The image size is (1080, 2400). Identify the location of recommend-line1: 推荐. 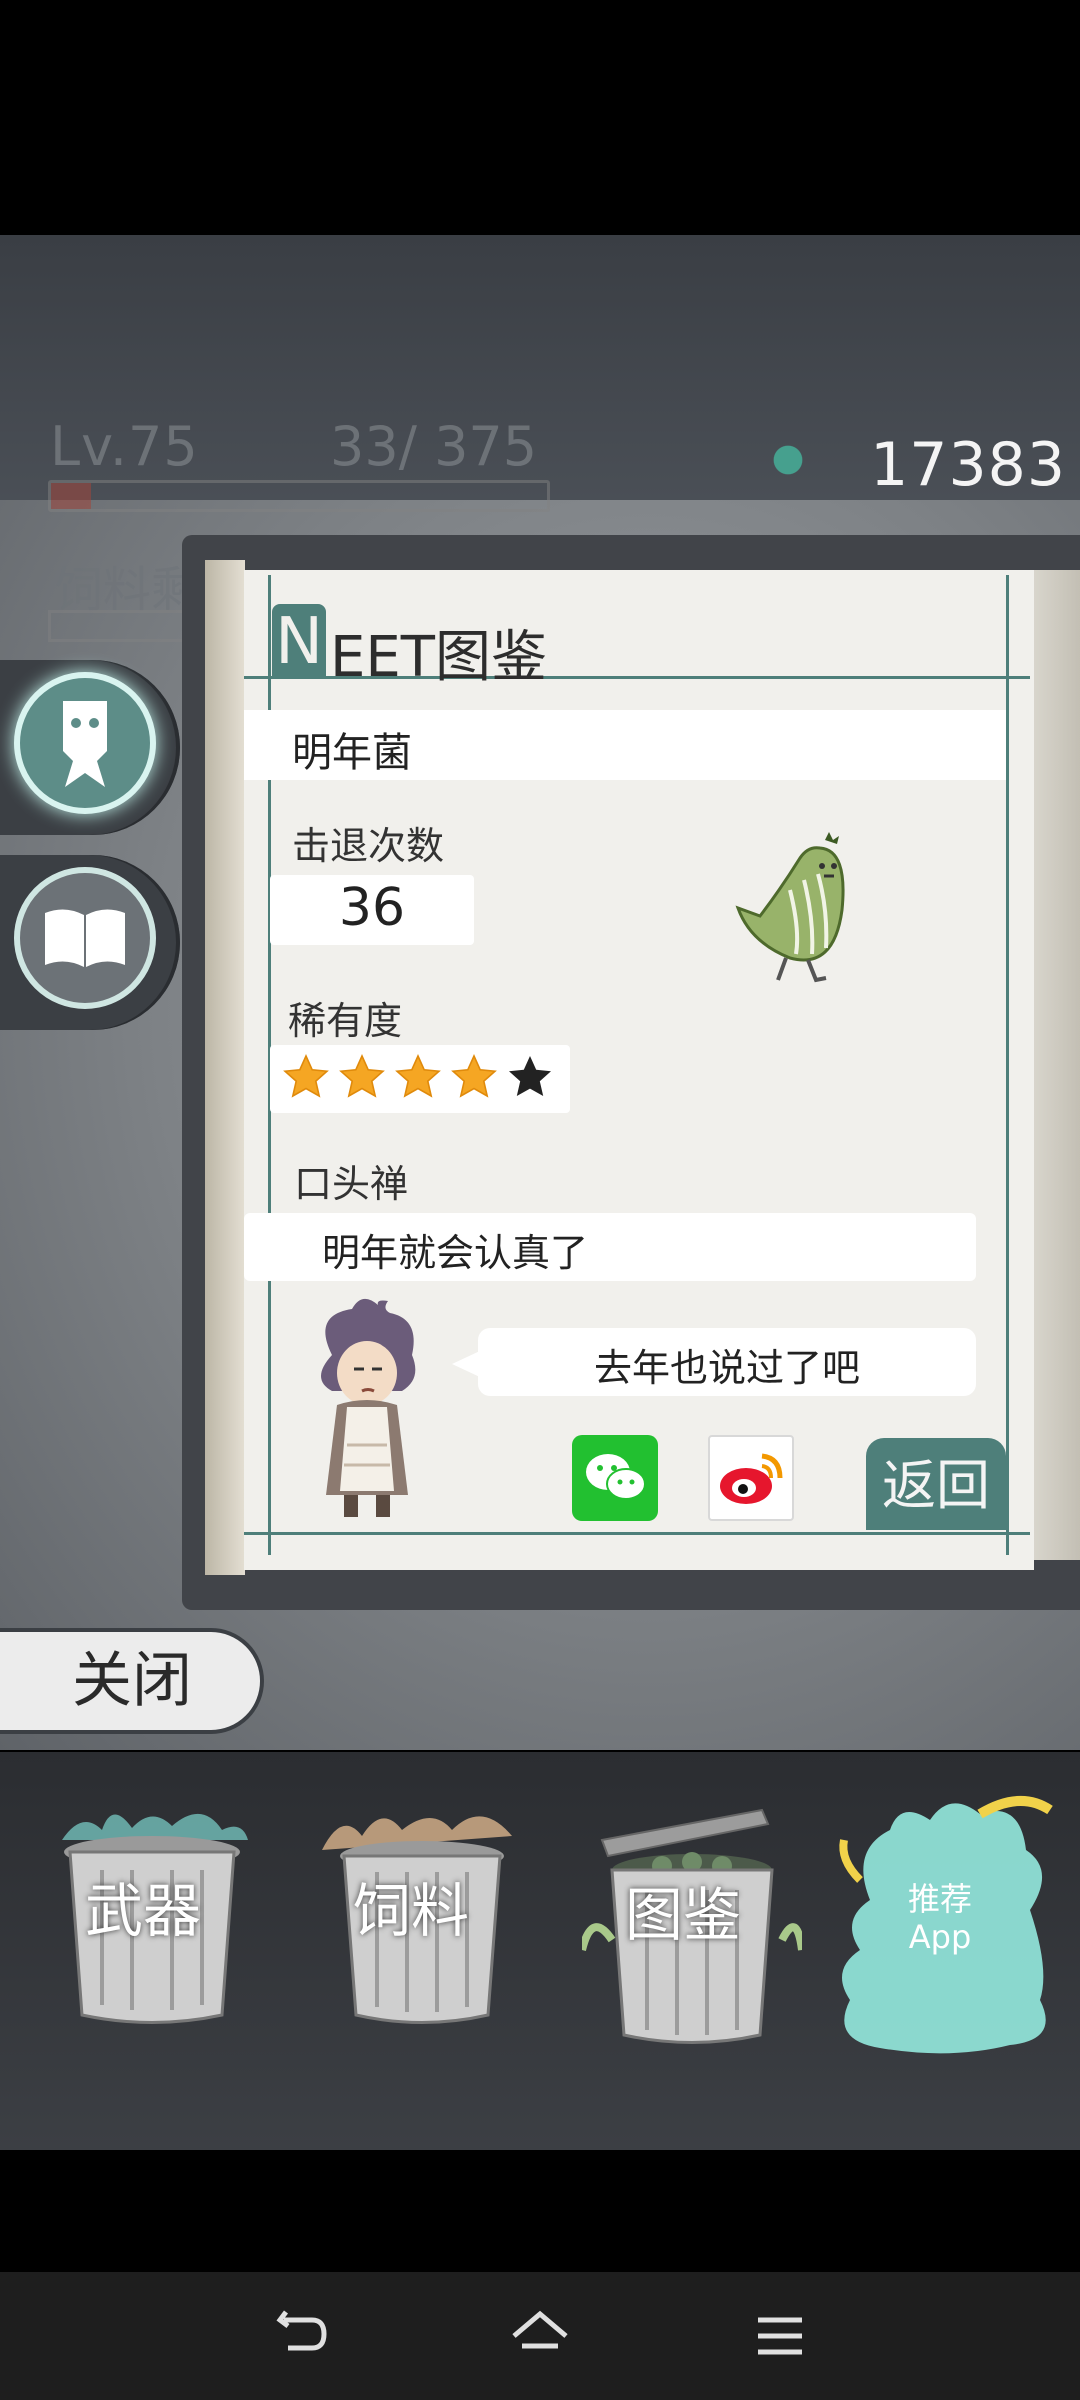
(939, 1899).